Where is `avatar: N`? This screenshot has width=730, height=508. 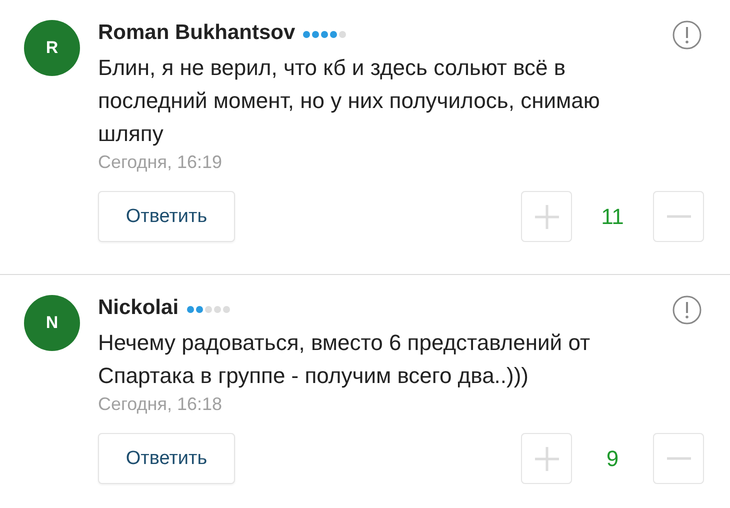 avatar: N is located at coordinates (52, 323).